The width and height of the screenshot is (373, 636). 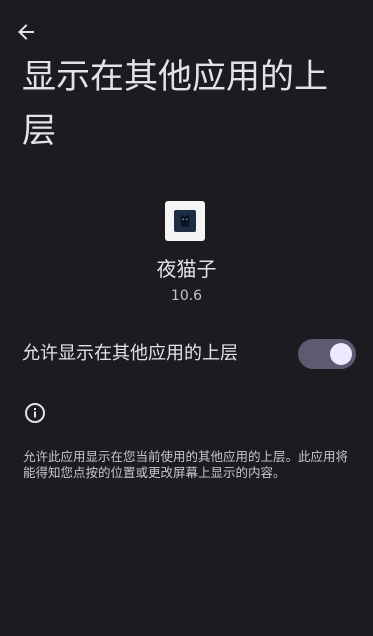 I want to click on allow-overlay-toggle, so click(x=327, y=354).